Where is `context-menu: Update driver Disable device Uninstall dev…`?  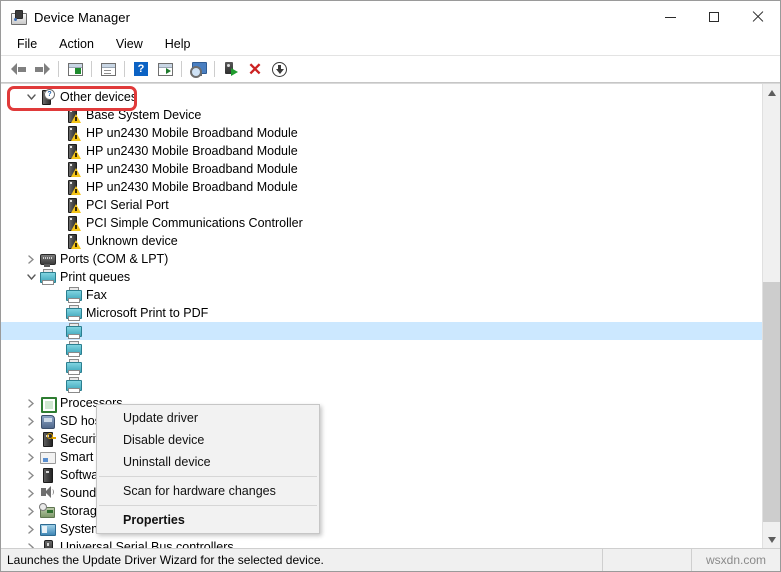 context-menu: Update driver Disable device Uninstall dev… is located at coordinates (208, 469).